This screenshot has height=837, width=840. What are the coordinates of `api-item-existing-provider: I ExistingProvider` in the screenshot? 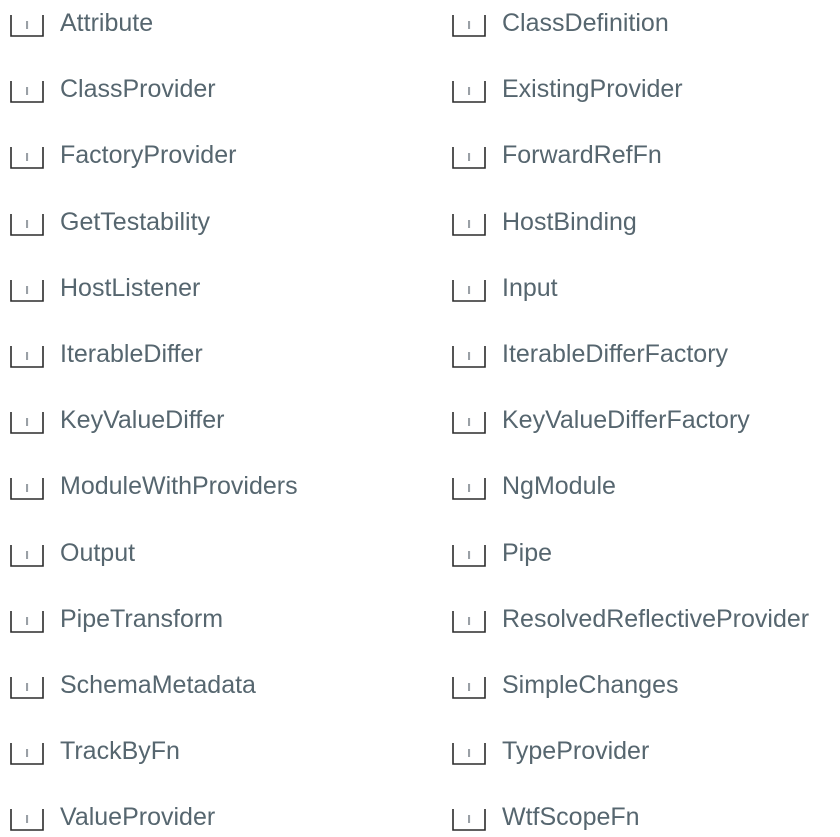 It's located at (567, 89).